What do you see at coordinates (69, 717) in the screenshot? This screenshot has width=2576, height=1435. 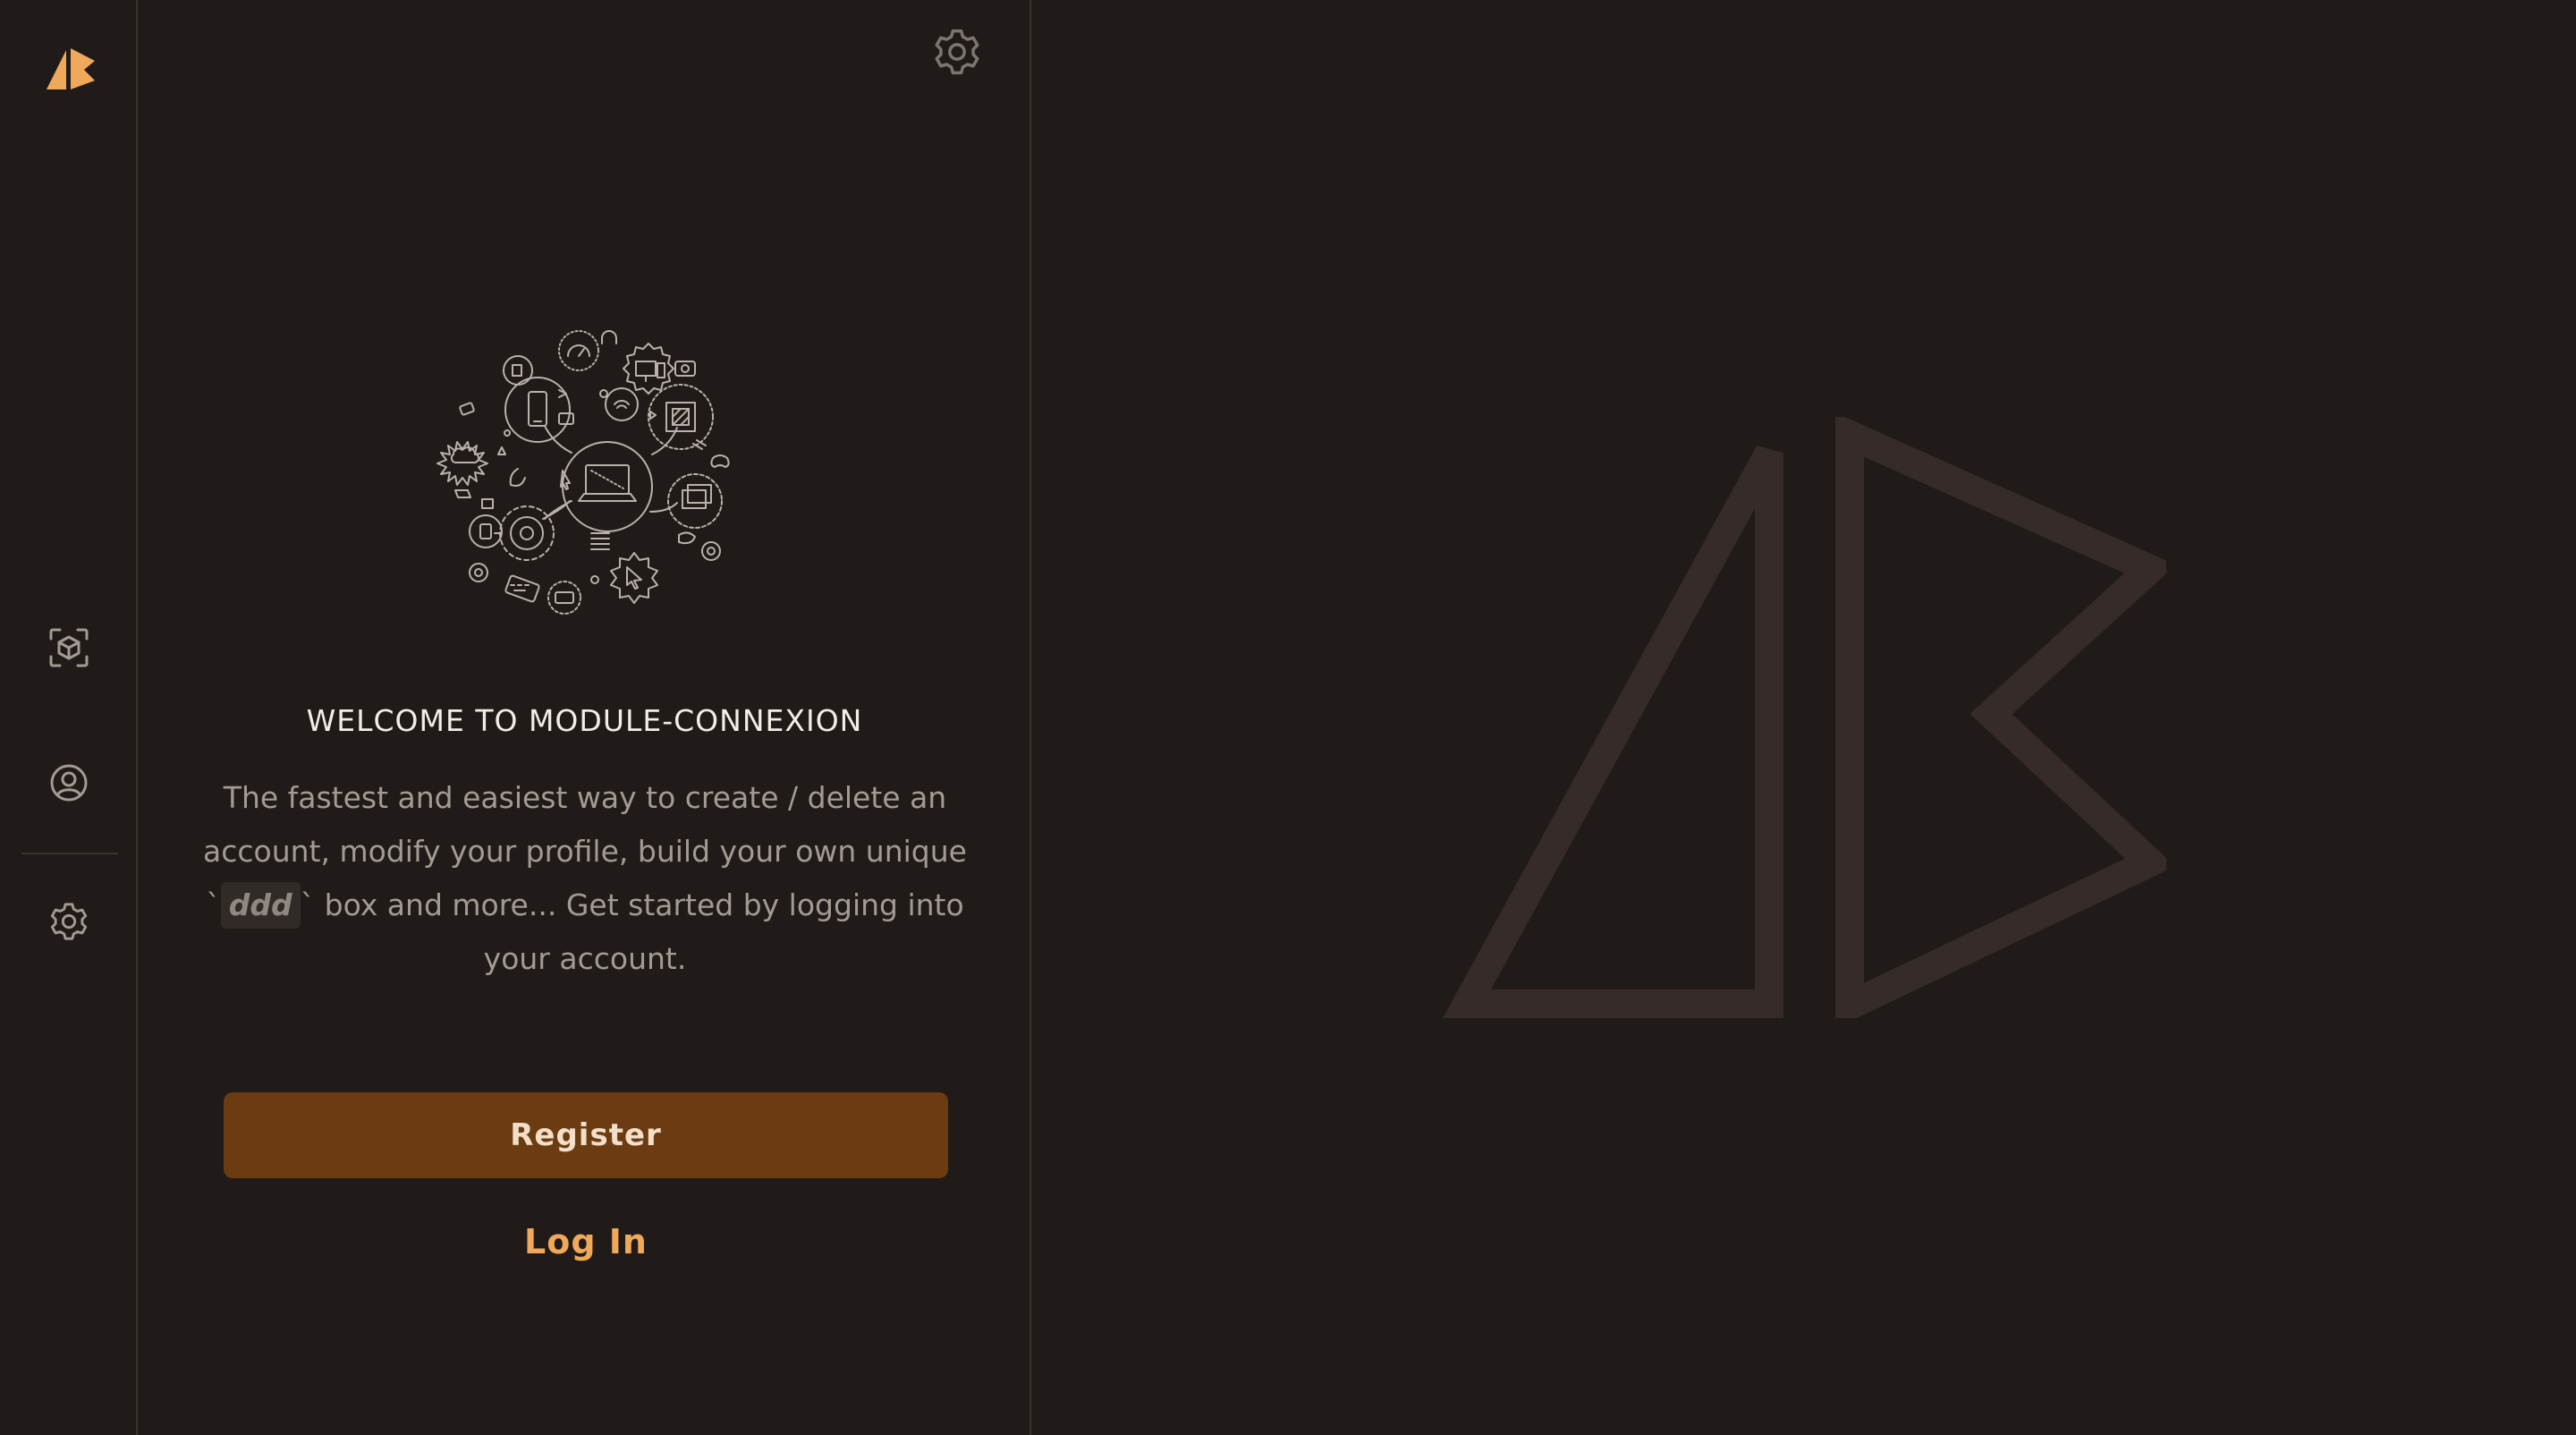 I see `side-rail` at bounding box center [69, 717].